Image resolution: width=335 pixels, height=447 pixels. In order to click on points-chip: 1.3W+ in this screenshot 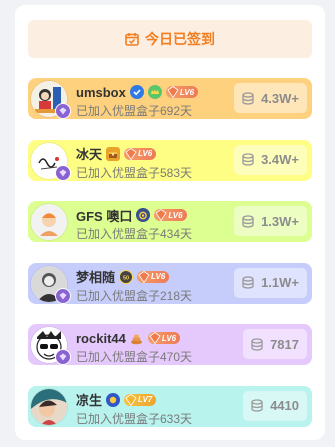, I will do `click(270, 221)`.